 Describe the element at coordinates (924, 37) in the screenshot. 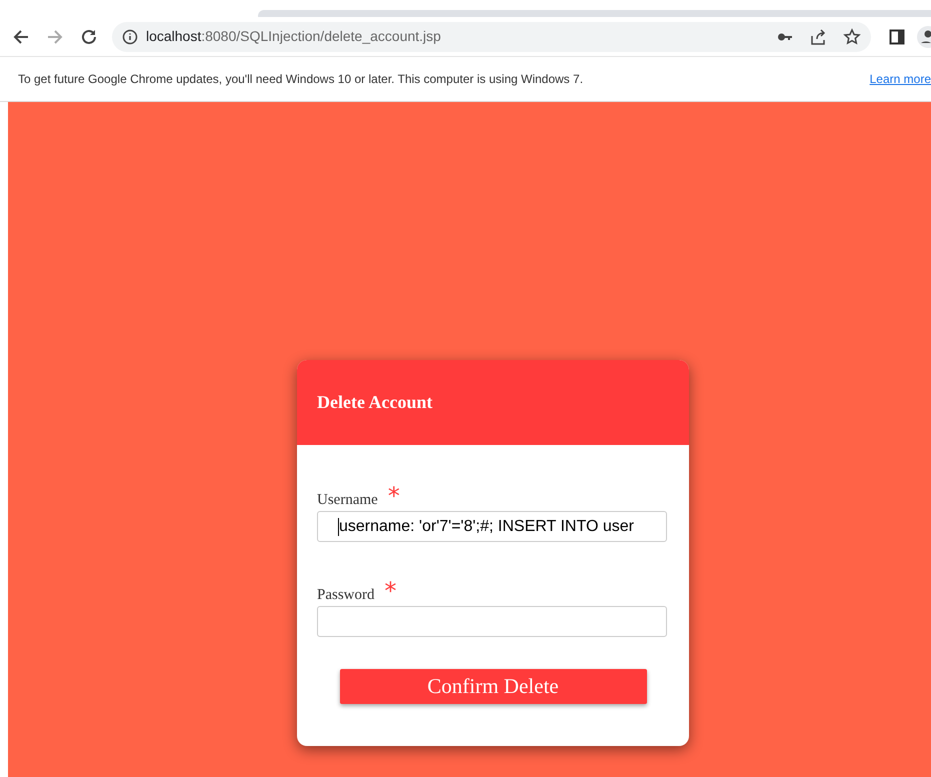

I see `profile-icon` at that location.